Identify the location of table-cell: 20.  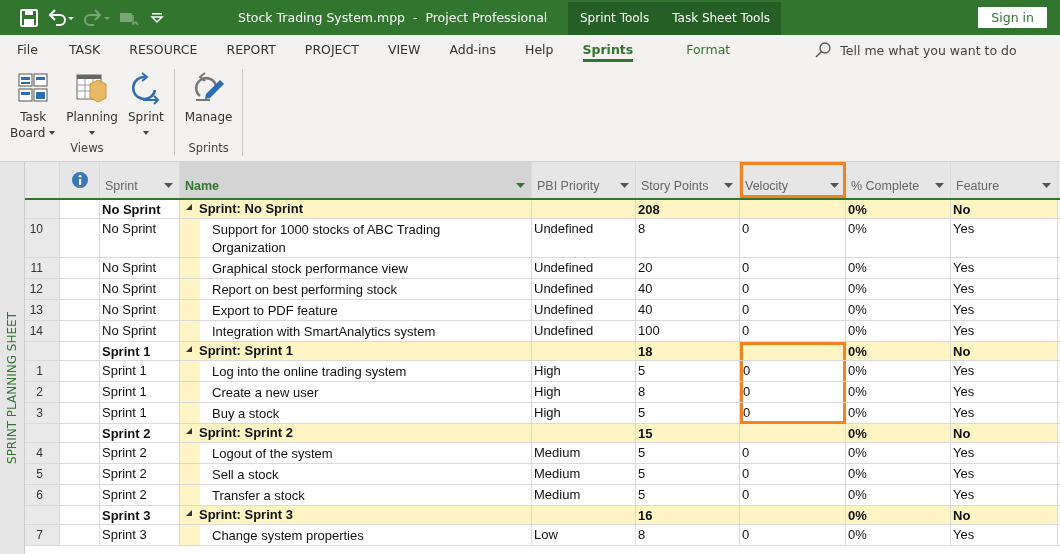
(688, 268).